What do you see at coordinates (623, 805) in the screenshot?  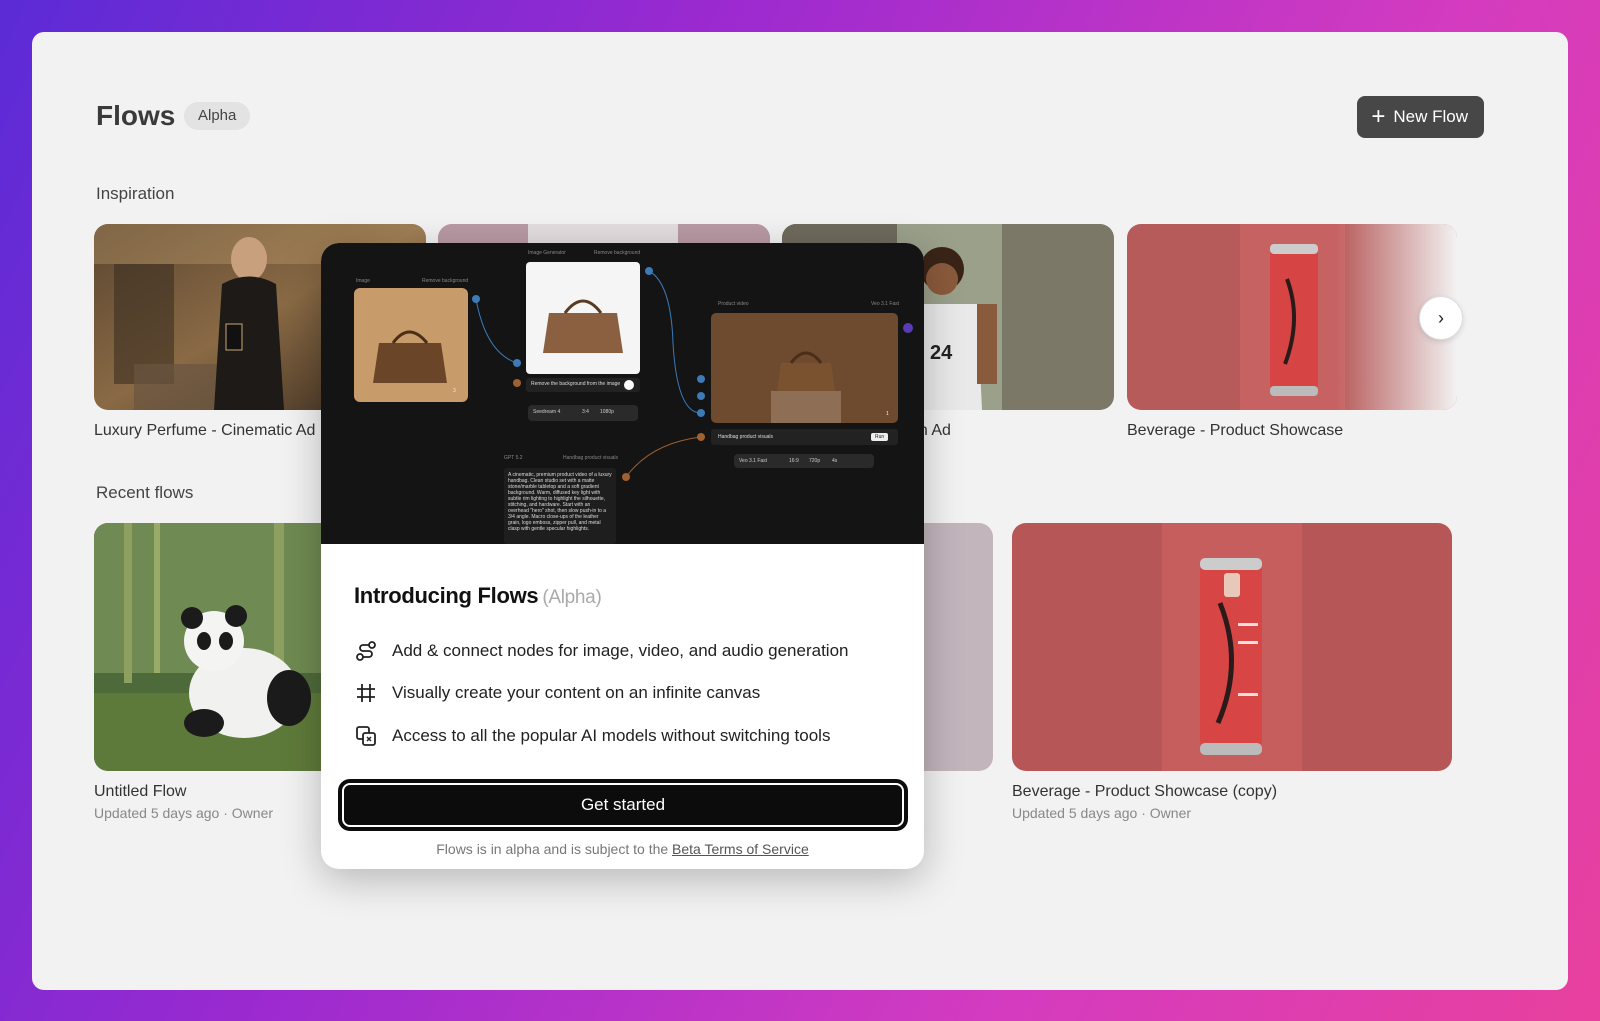 I see `get-started-button: Get started` at bounding box center [623, 805].